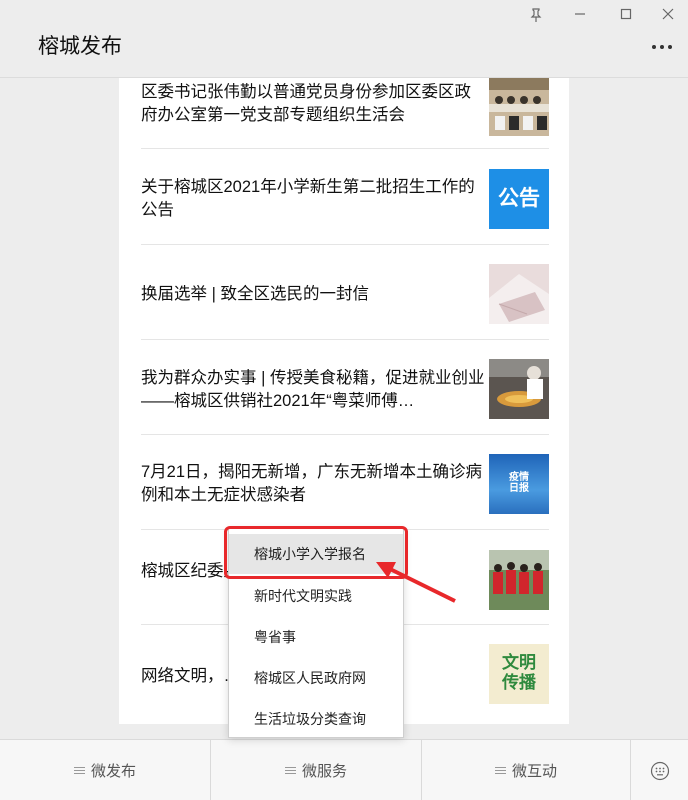  I want to click on tab-label: 微发布, so click(113, 771).